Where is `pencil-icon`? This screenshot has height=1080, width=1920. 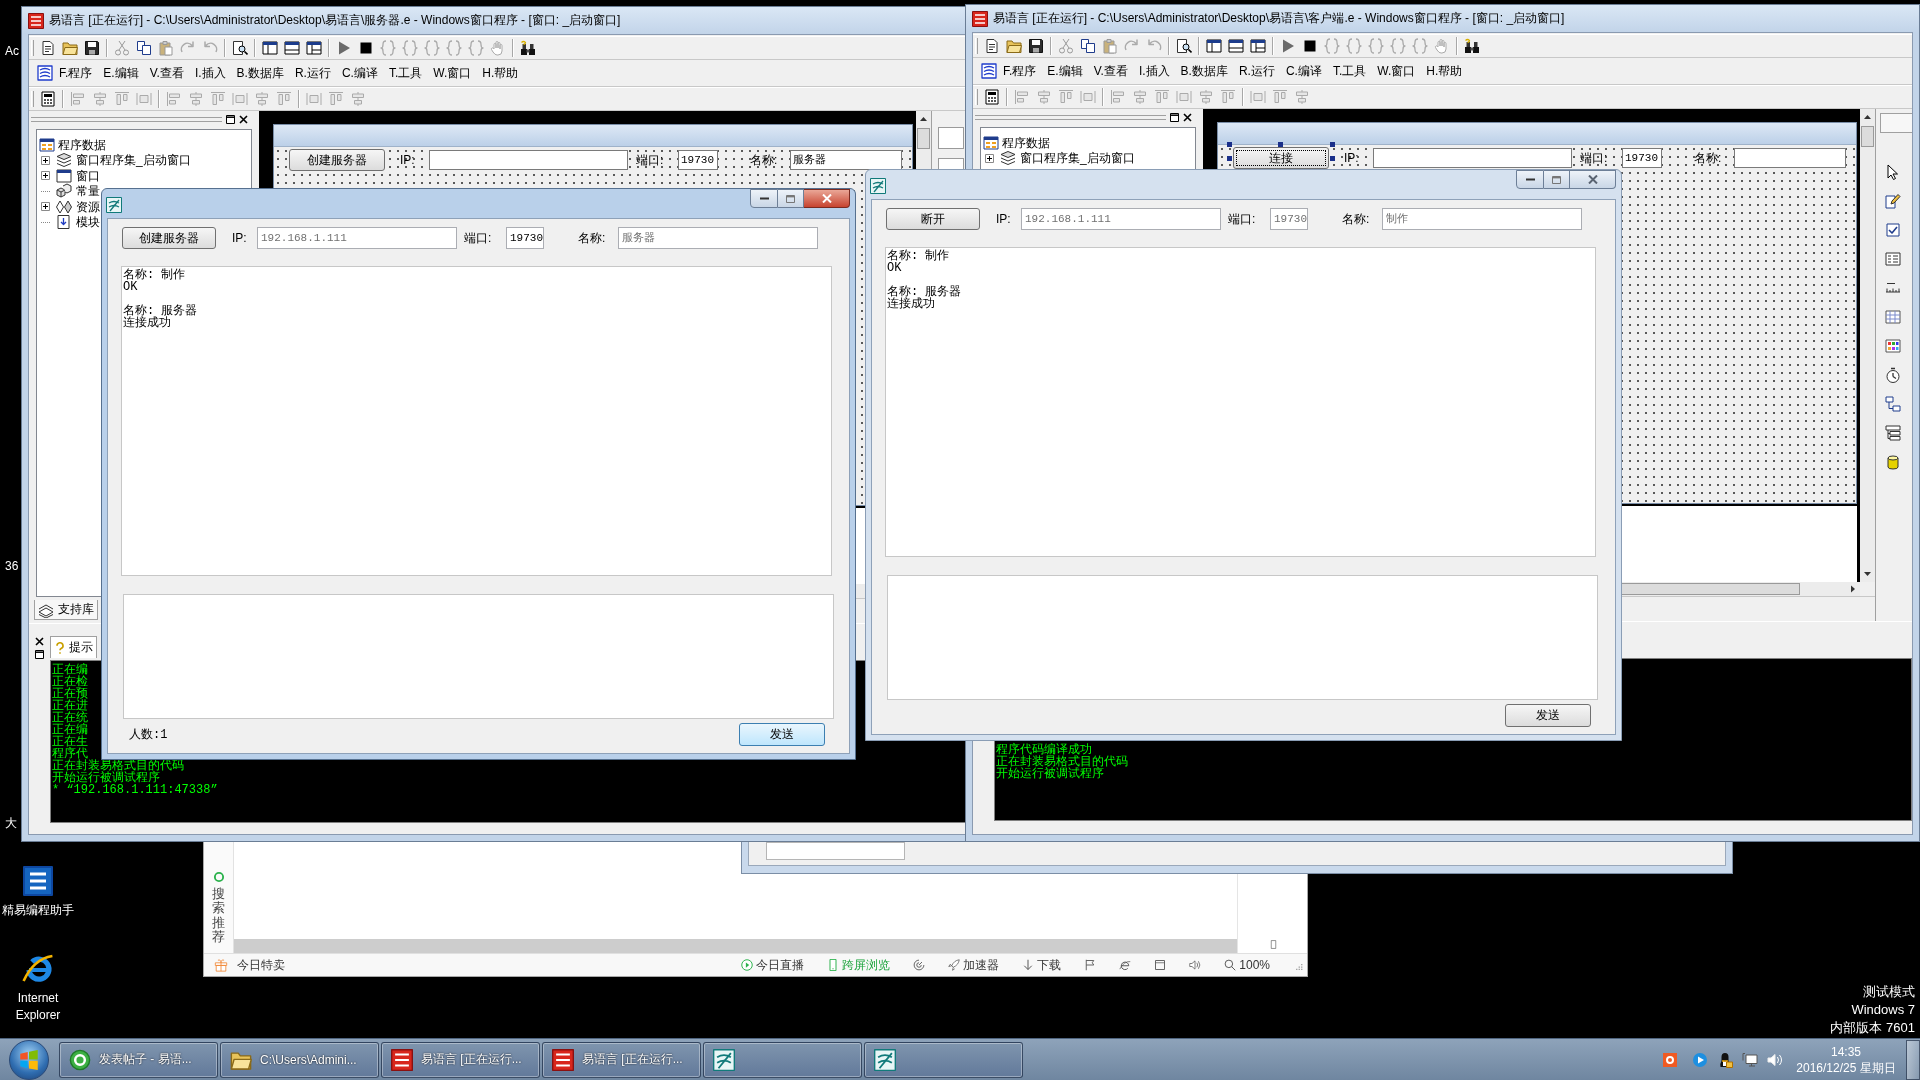
pencil-icon is located at coordinates (1893, 201).